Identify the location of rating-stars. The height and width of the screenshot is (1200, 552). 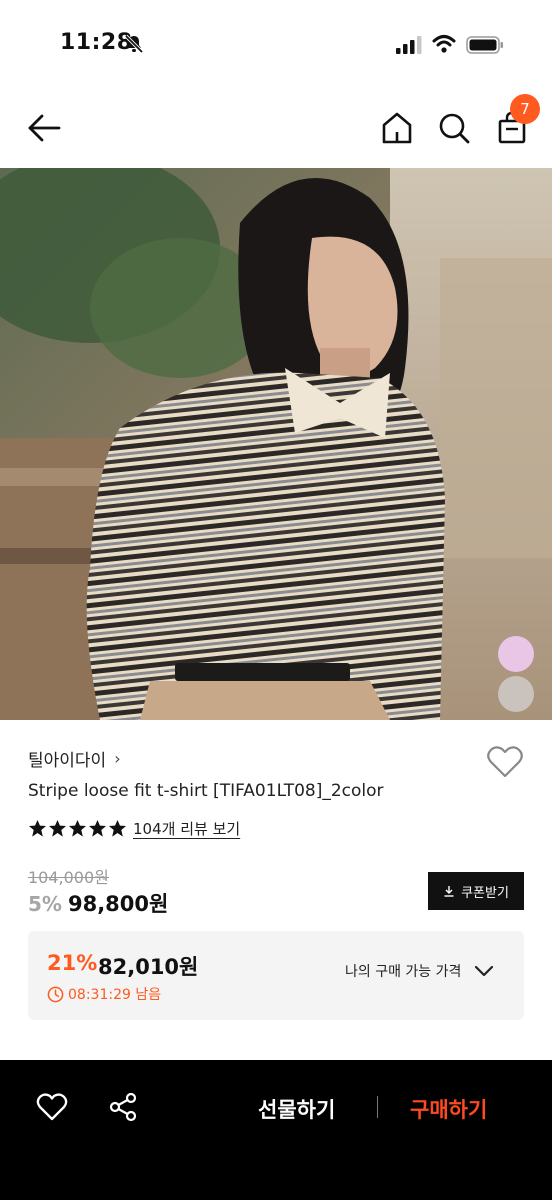
(77, 828).